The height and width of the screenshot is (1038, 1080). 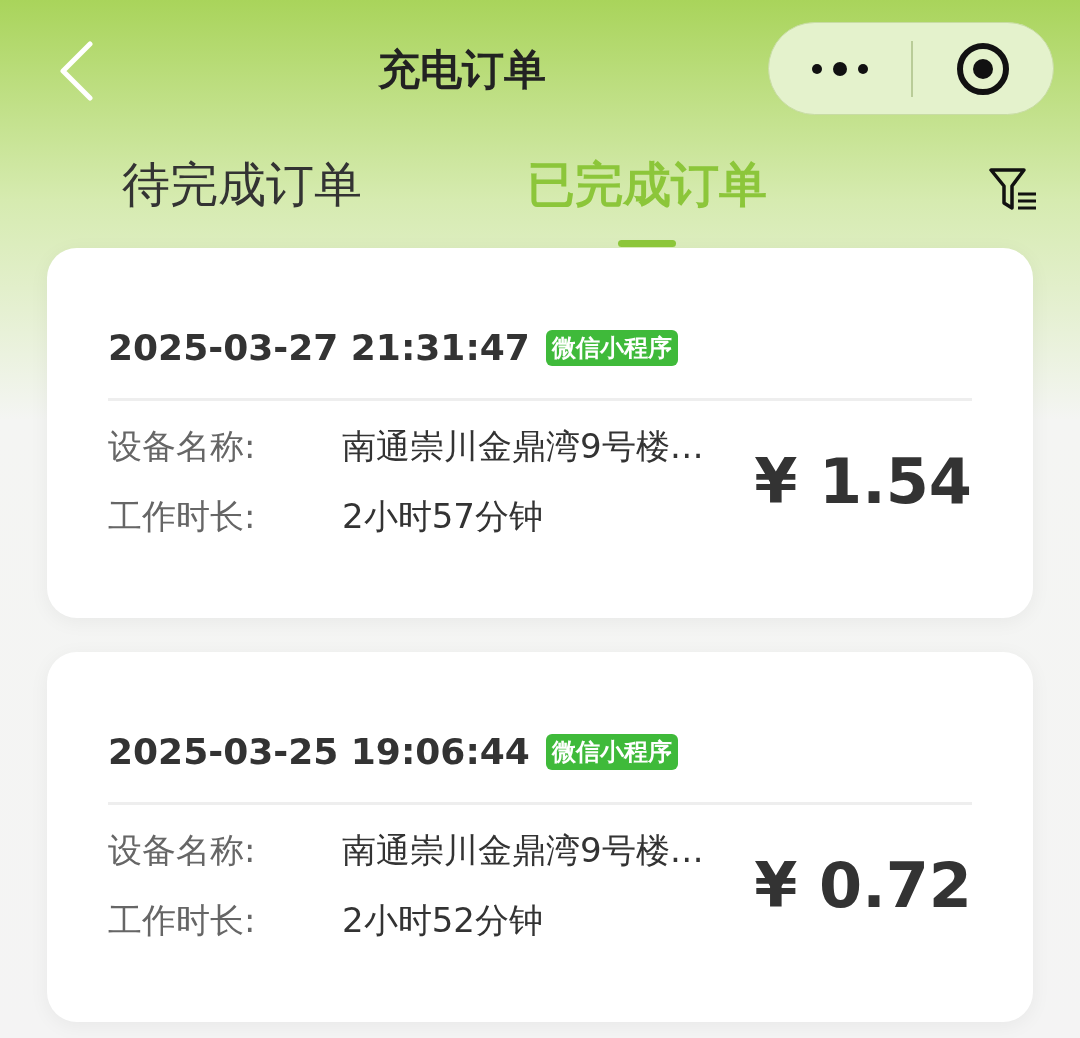 I want to click on order-amount: ¥ 0.72, so click(x=863, y=885).